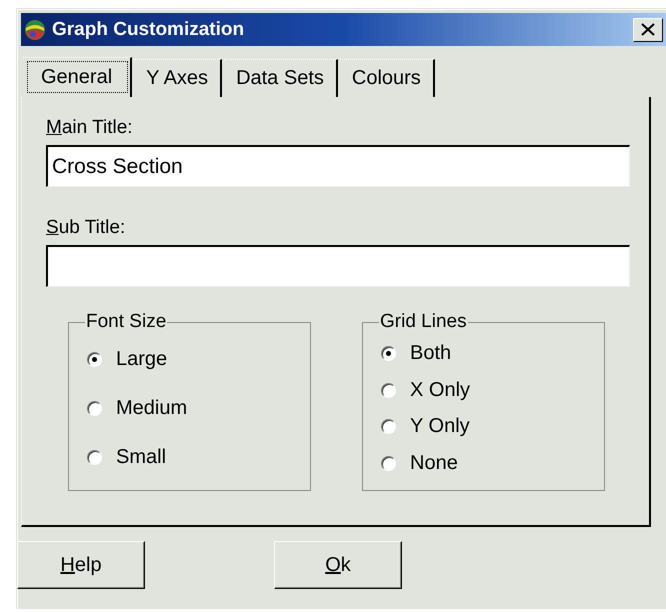  I want to click on tab: General, so click(77, 77).